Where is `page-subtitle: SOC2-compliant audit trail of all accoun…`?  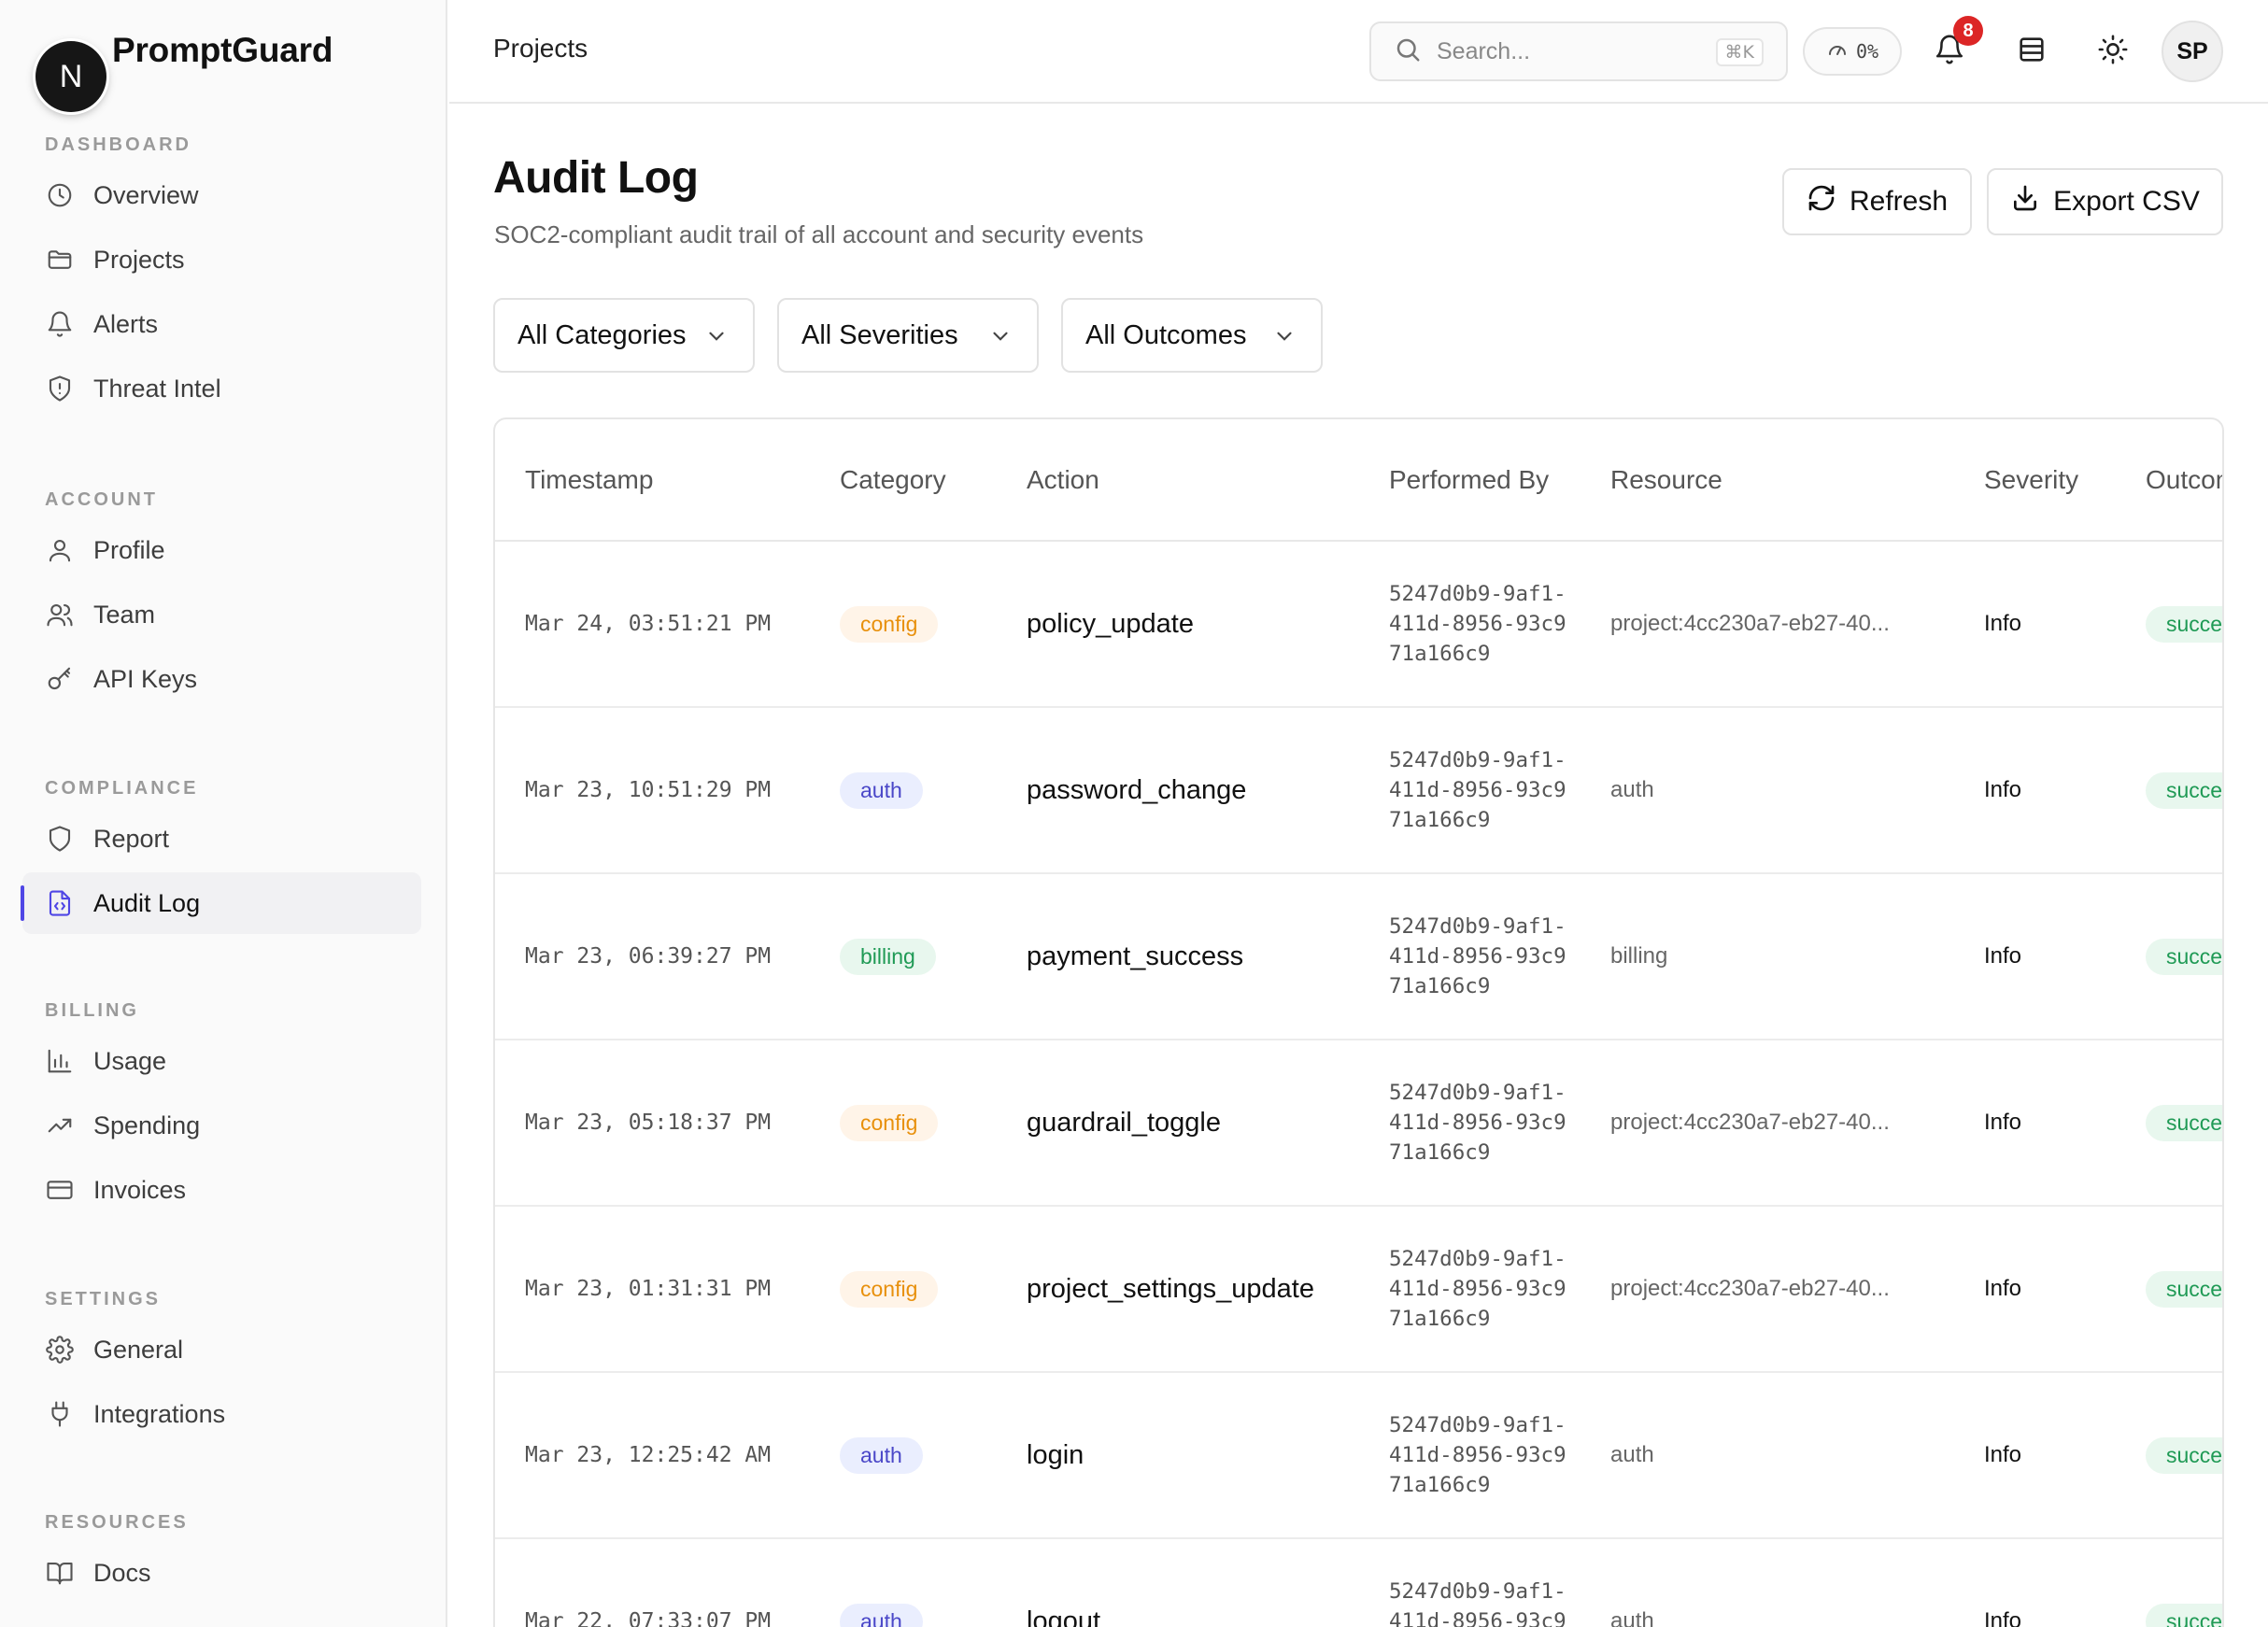 page-subtitle: SOC2-compliant audit trail of all accoun… is located at coordinates (819, 234).